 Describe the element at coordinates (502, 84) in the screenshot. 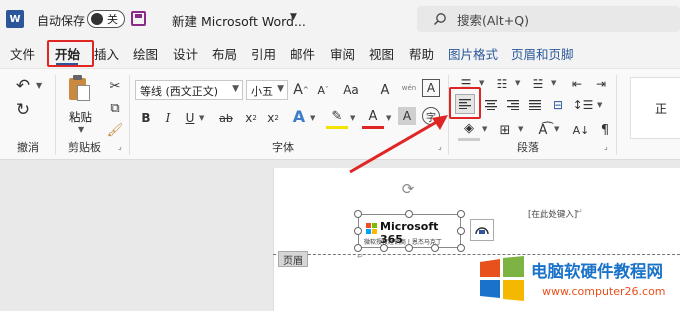

I see `numbering-icon: ☷` at that location.